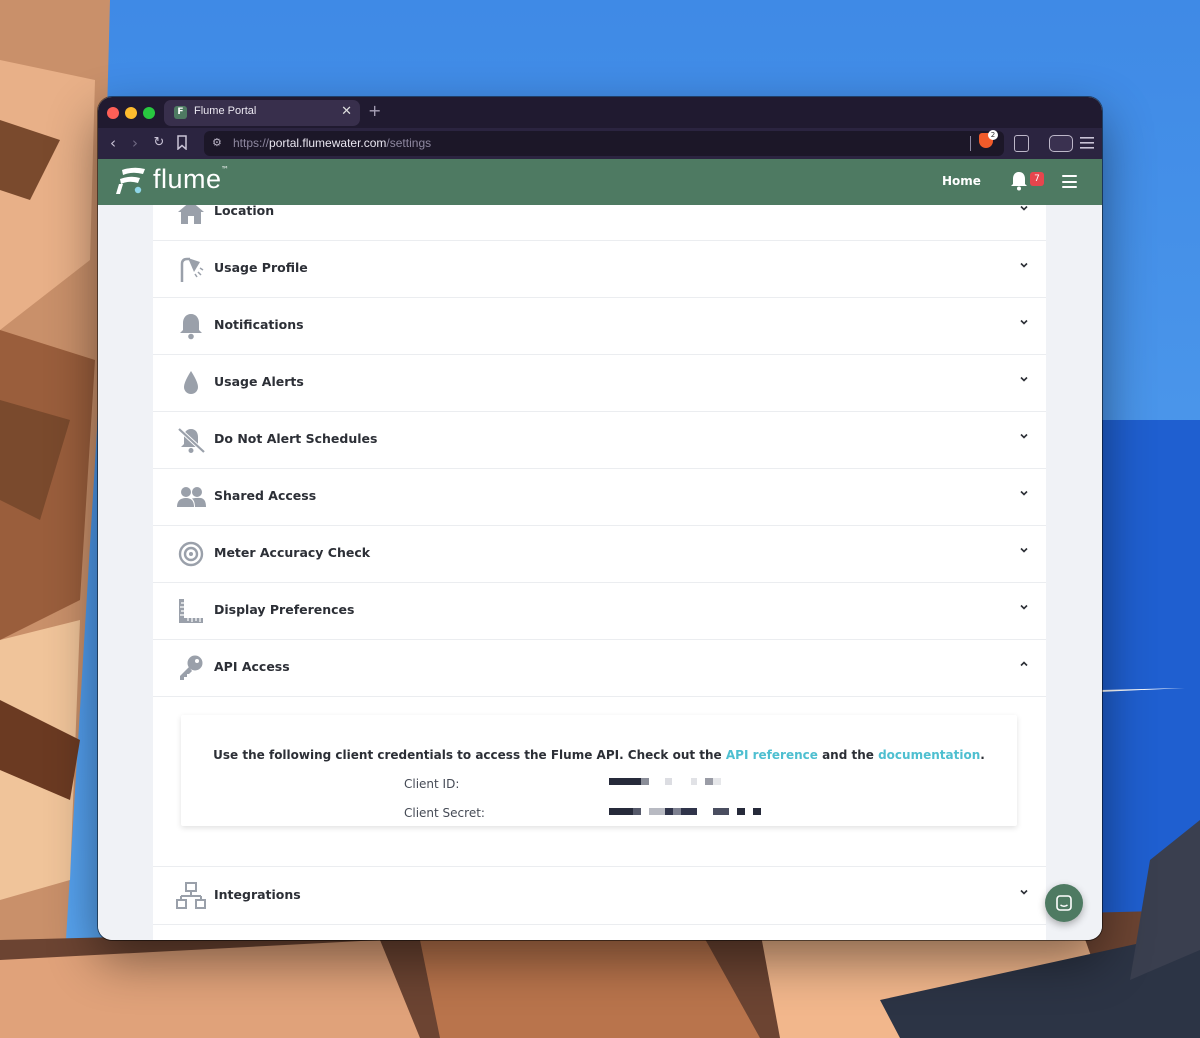 This screenshot has height=1038, width=1200. Describe the element at coordinates (961, 181) in the screenshot. I see `nav-home-link: Home` at that location.